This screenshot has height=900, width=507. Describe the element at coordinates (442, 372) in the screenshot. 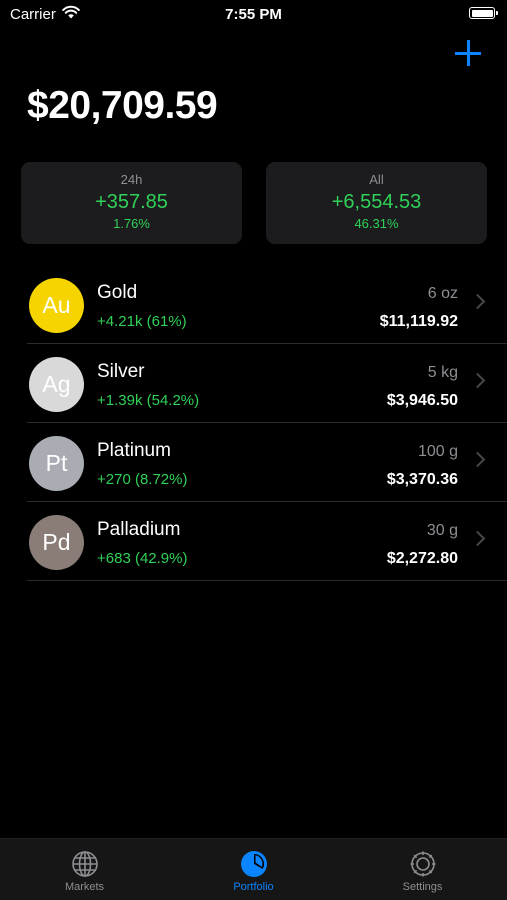

I see `asset-quantity: 5 kg` at that location.